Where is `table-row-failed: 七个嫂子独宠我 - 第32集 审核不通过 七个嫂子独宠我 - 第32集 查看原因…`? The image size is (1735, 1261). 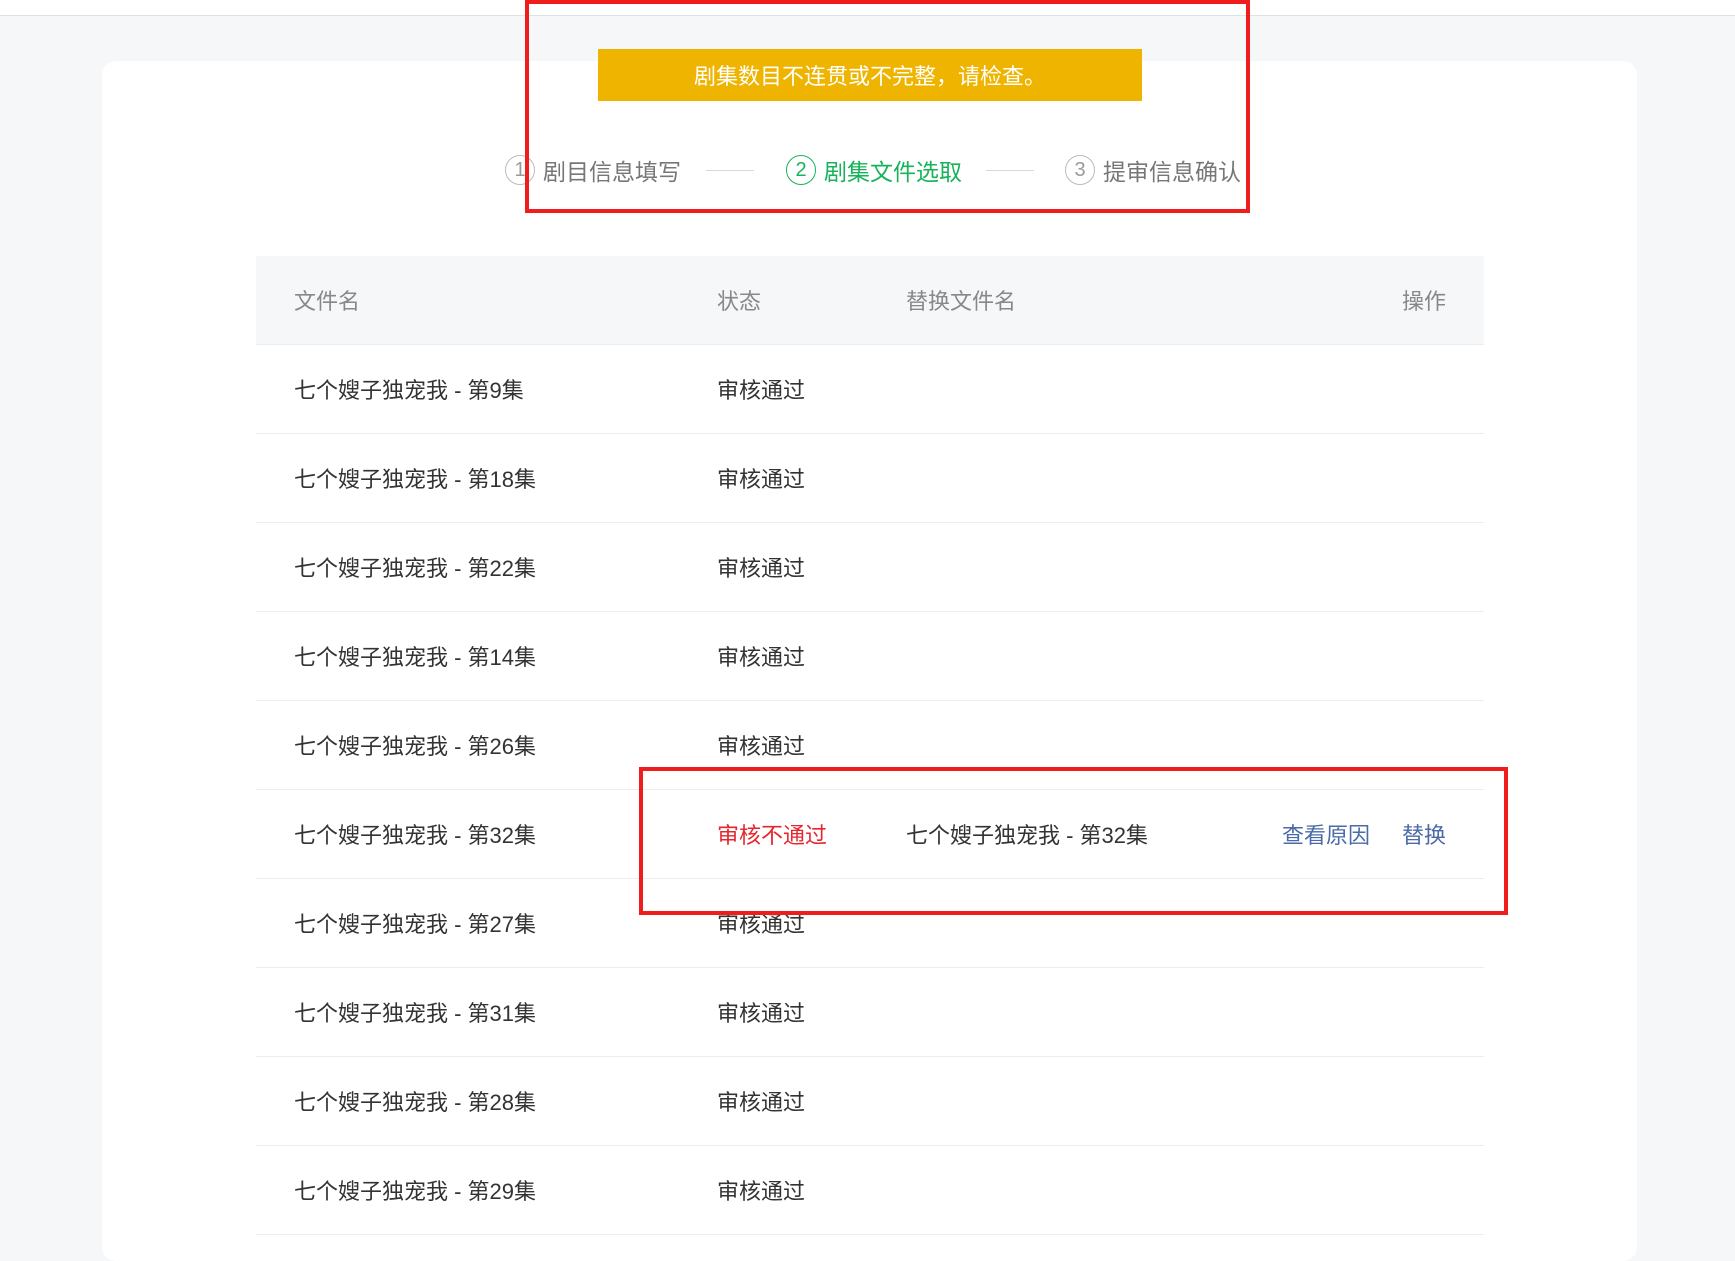
table-row-failed: 七个嫂子独宠我 - 第32集 审核不通过 七个嫂子独宠我 - 第32集 查看原因… is located at coordinates (870, 834).